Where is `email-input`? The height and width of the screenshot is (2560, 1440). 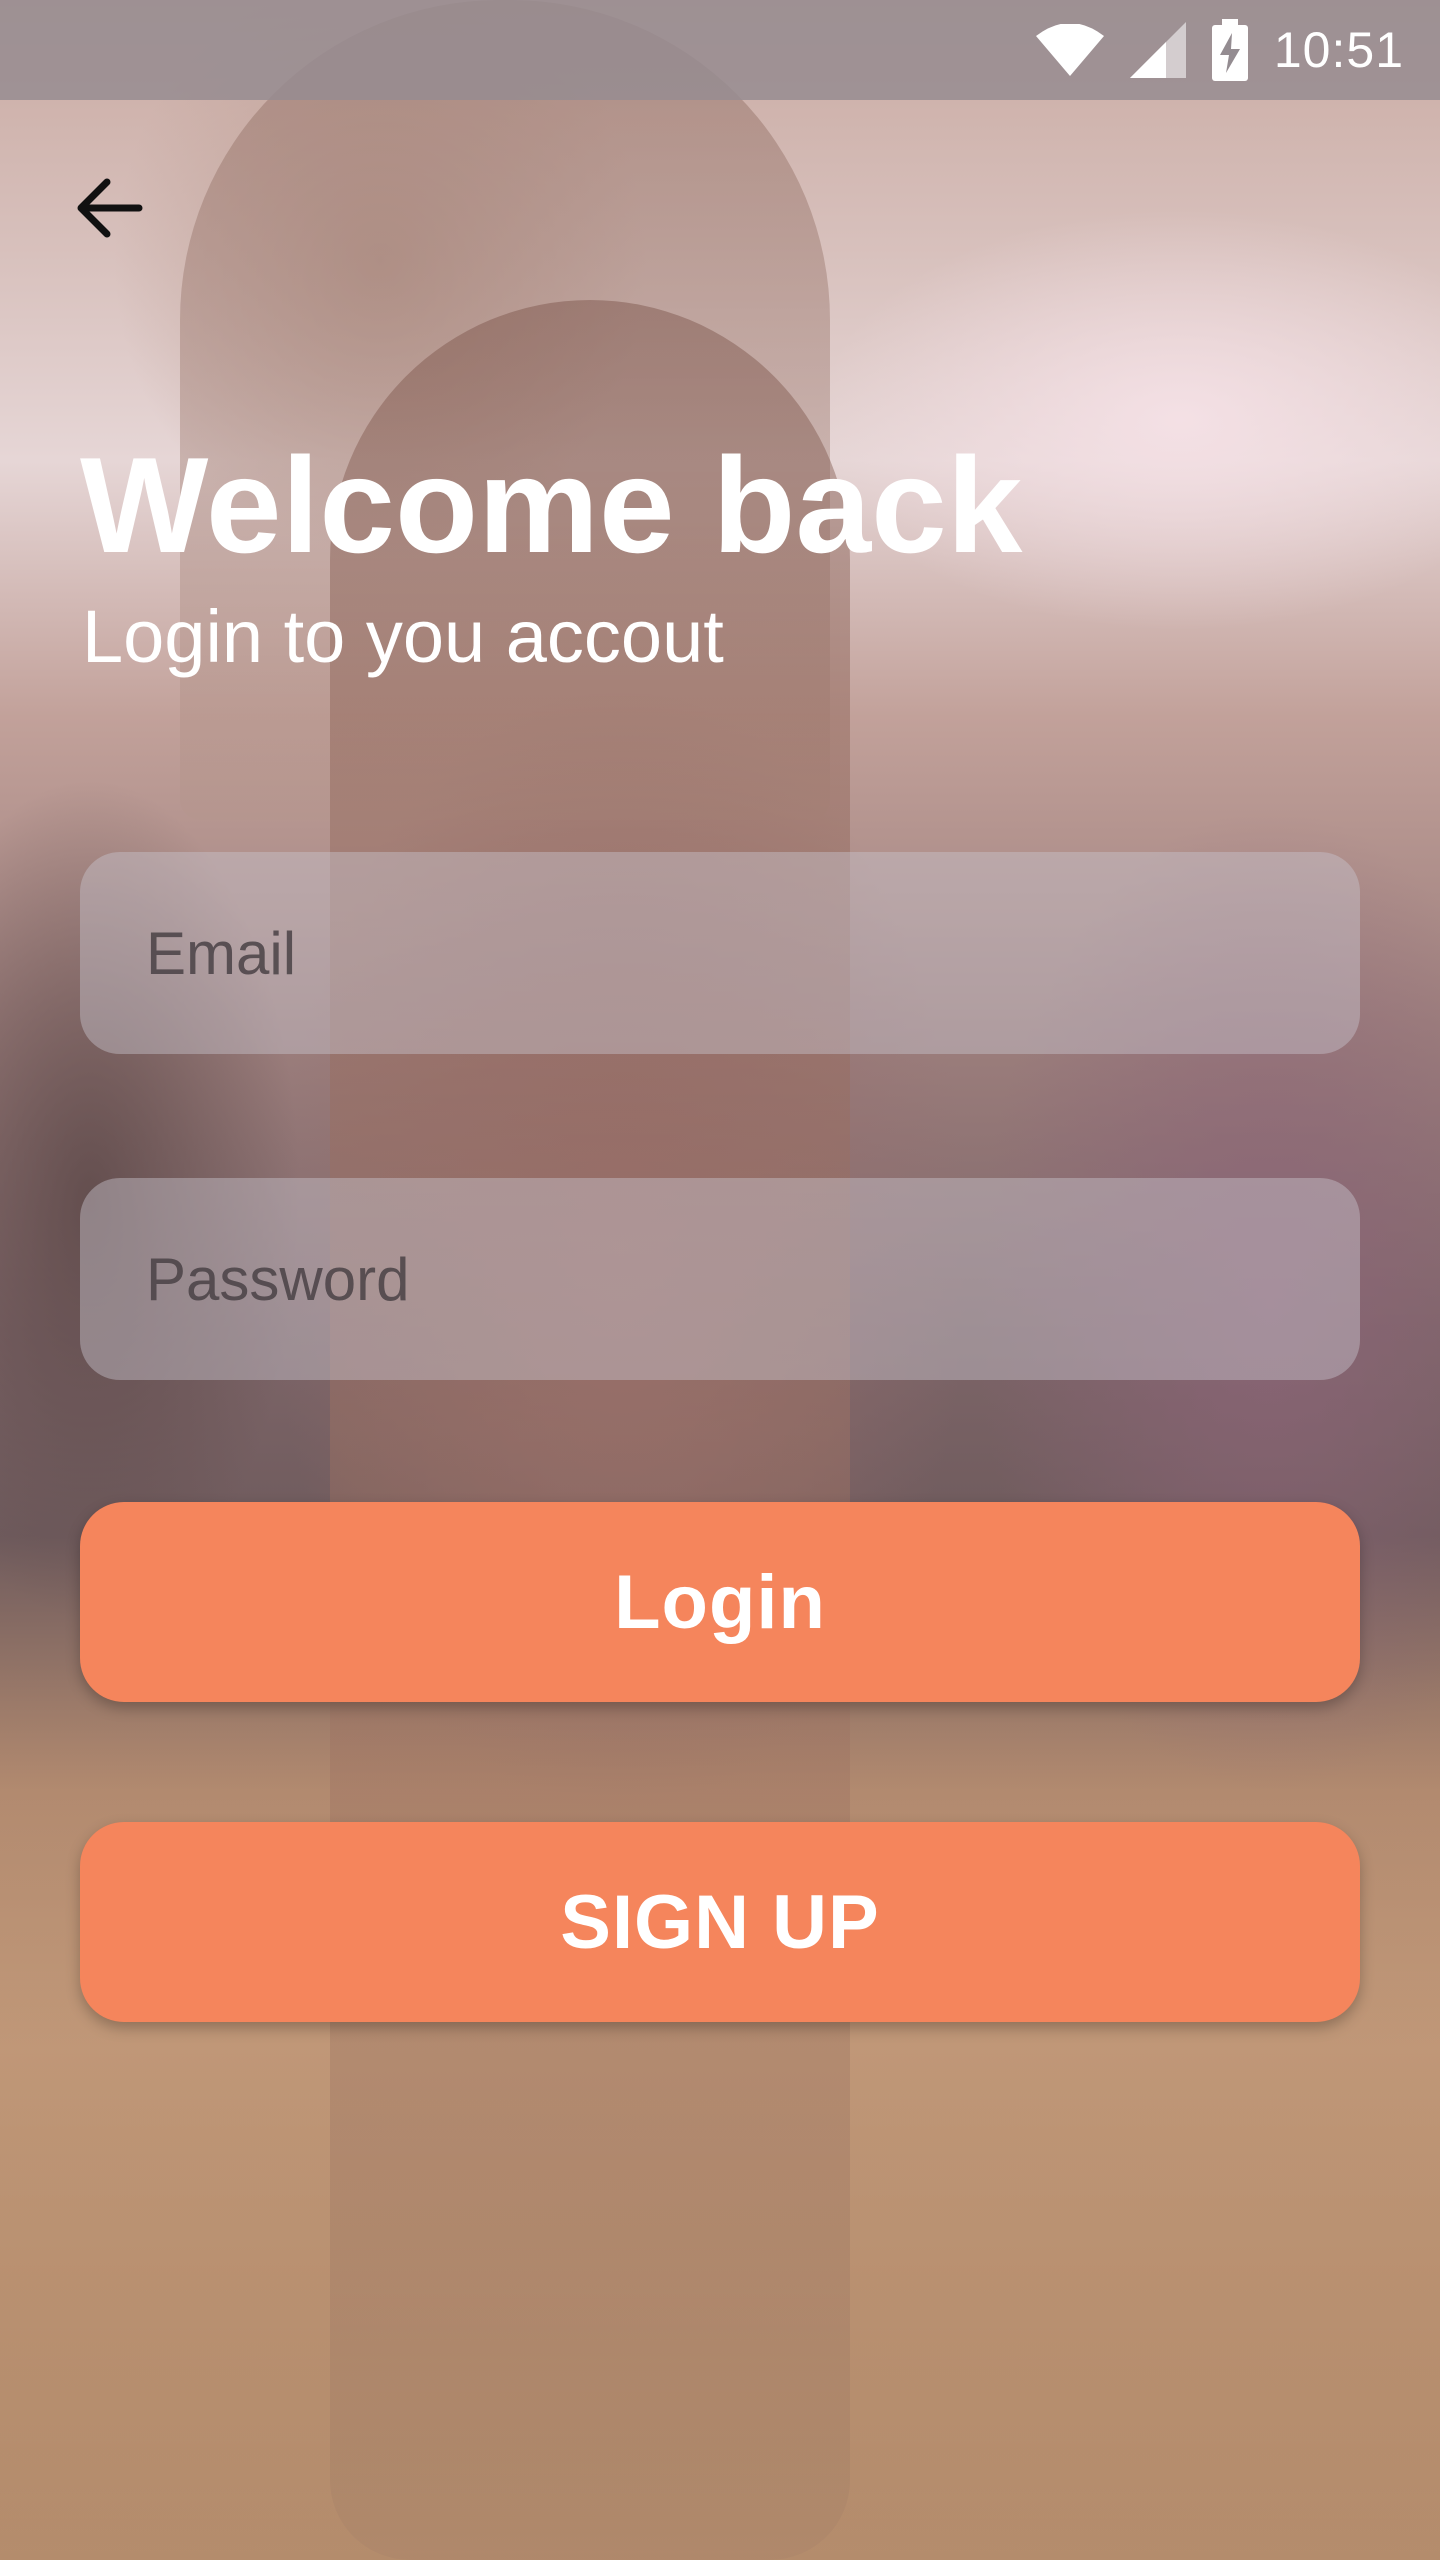
email-input is located at coordinates (752, 953).